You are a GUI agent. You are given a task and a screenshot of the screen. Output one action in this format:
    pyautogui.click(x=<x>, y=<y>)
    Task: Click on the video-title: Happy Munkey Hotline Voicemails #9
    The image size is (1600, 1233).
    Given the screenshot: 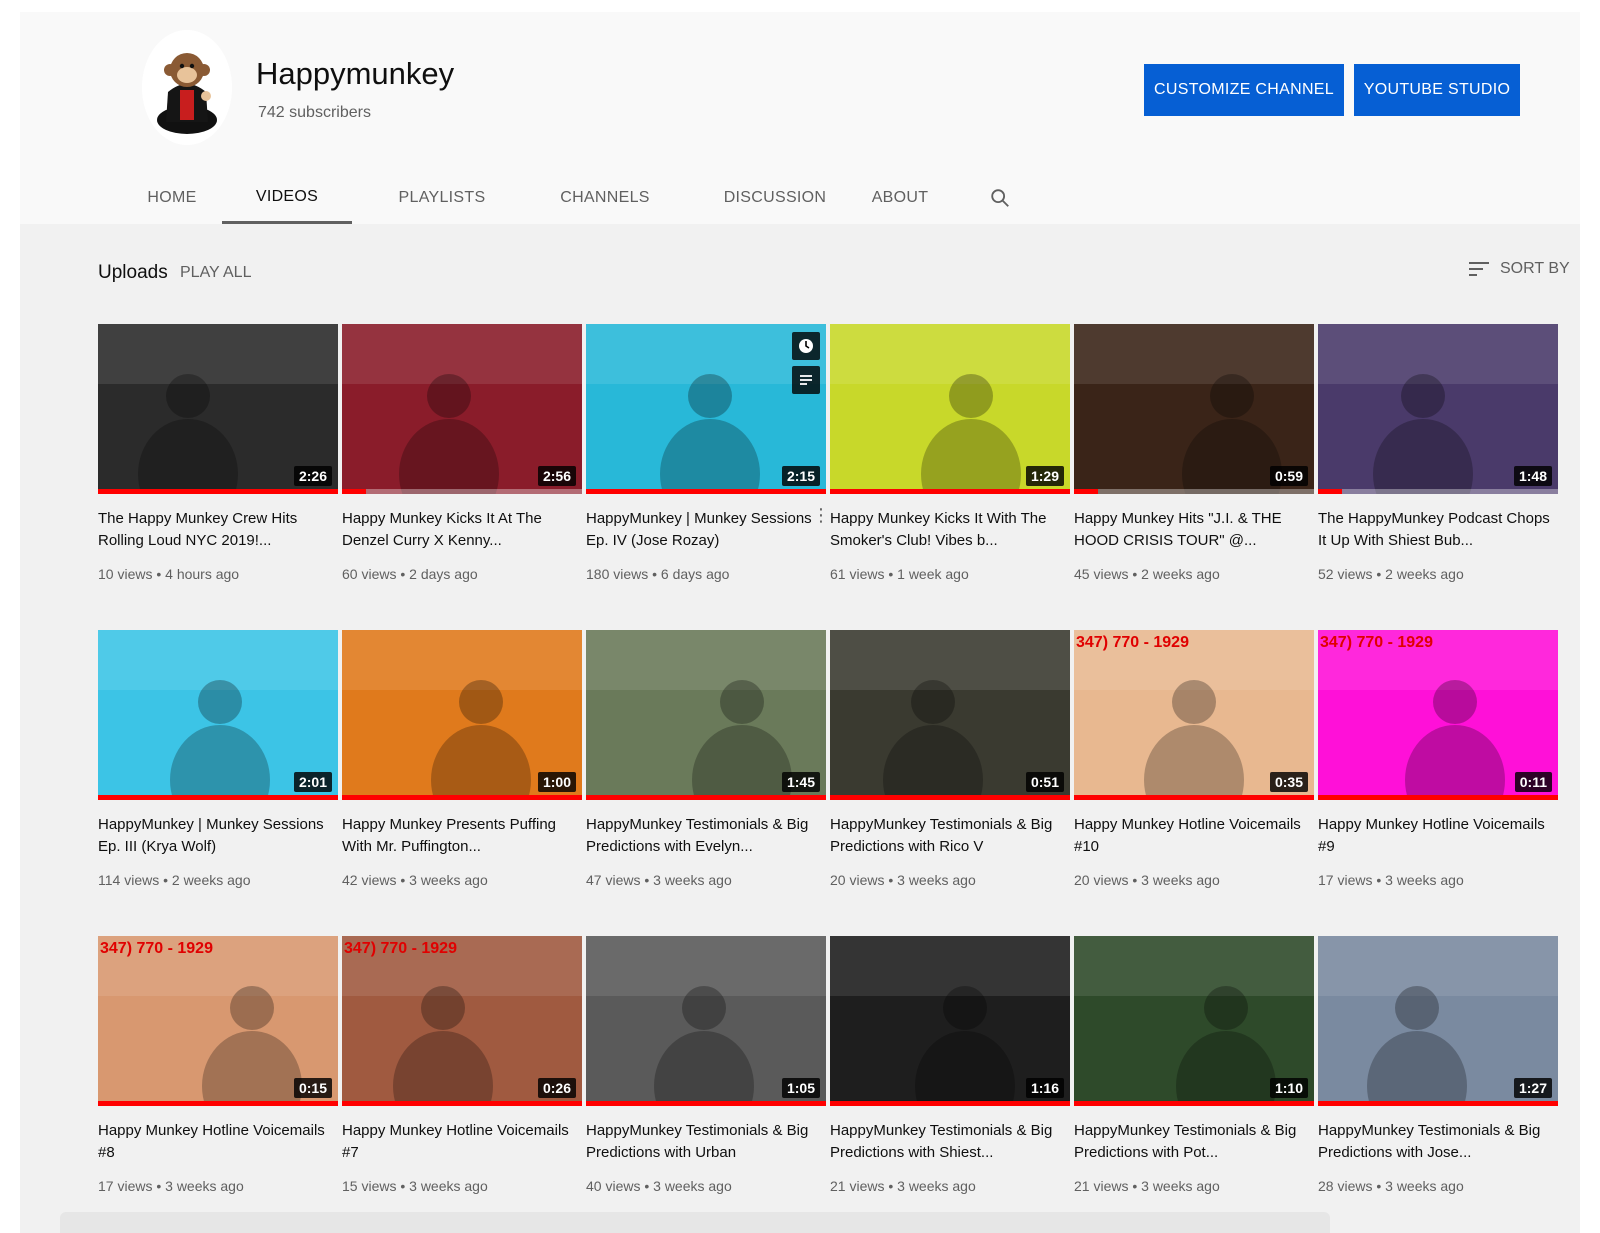 What is the action you would take?
    pyautogui.click(x=1436, y=836)
    